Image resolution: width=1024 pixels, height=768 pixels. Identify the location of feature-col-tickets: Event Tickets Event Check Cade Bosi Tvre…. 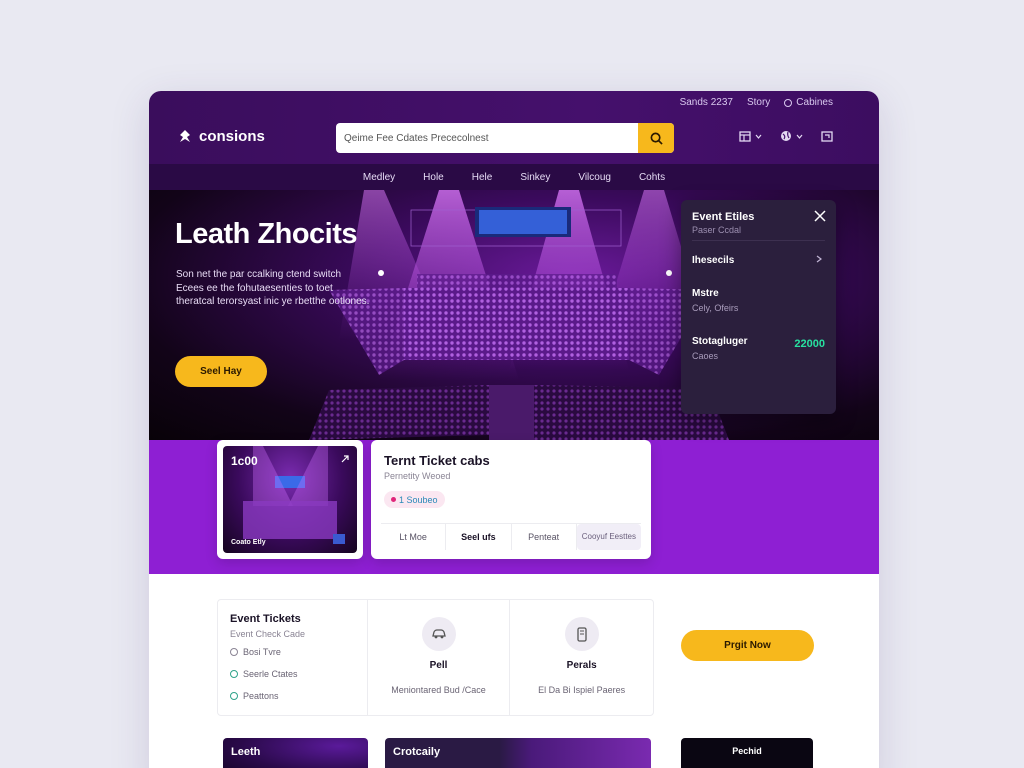
(293, 657).